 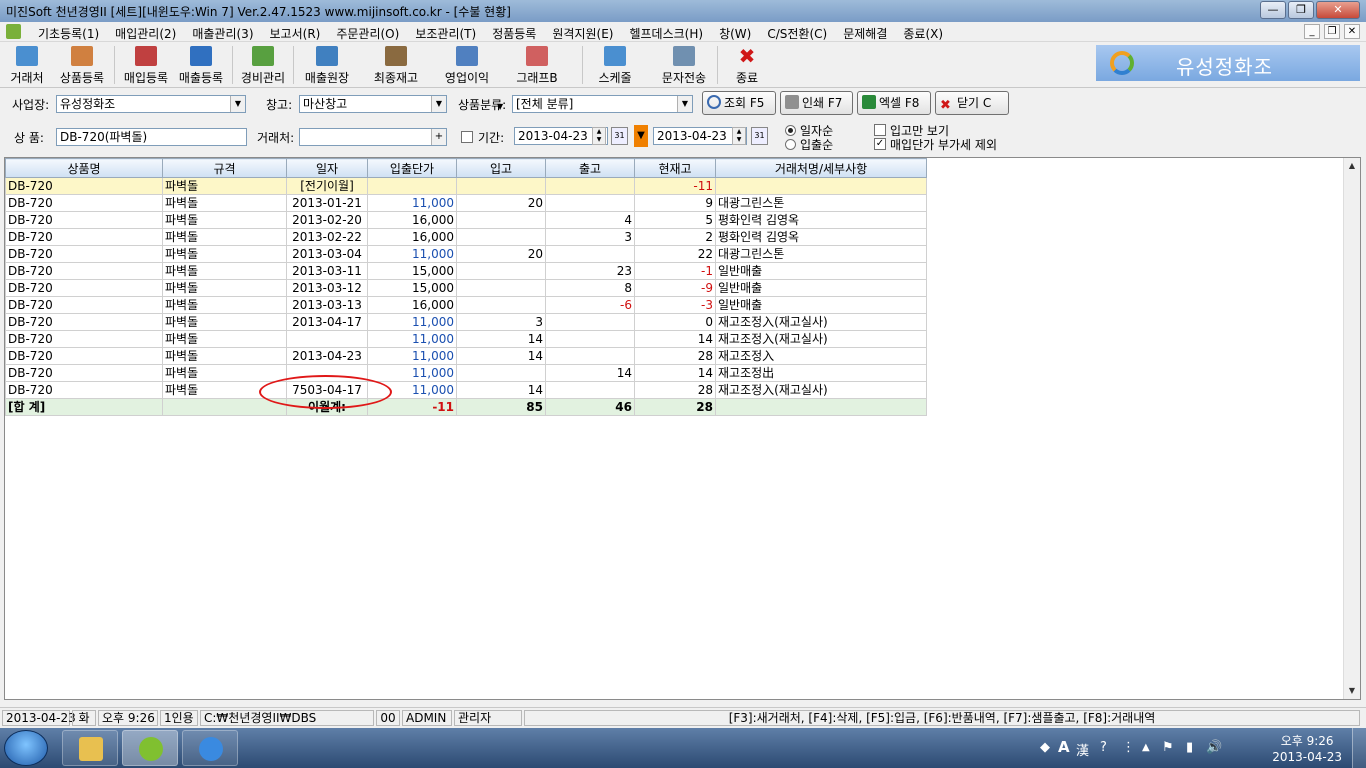 What do you see at coordinates (396, 56) in the screenshot?
I see `stock-calendar-icon` at bounding box center [396, 56].